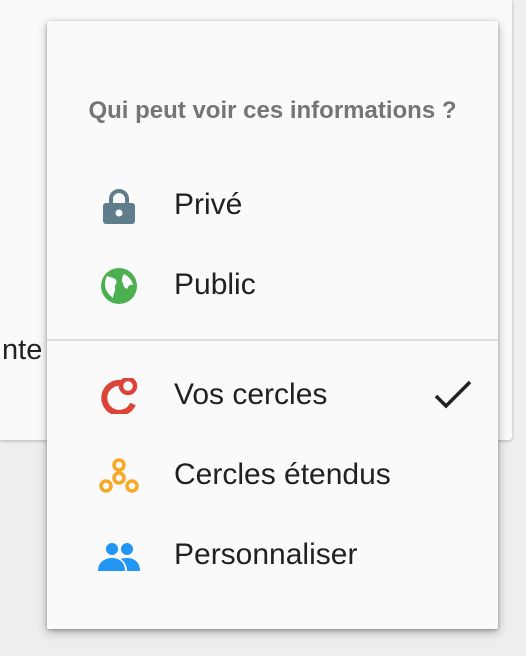  Describe the element at coordinates (251, 394) in the screenshot. I see `menu-item-label: Vos cercles` at that location.